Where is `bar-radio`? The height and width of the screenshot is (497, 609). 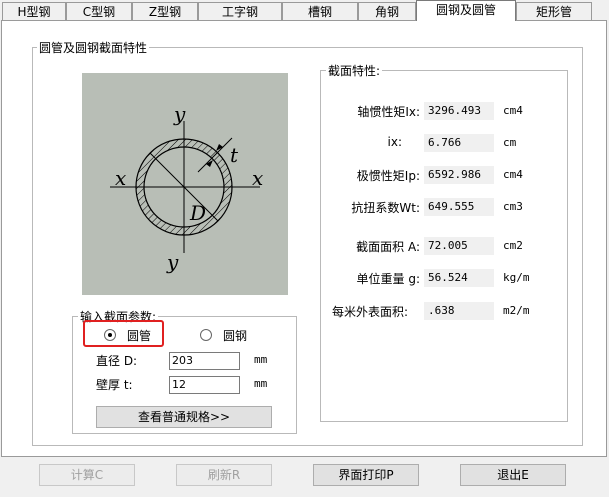 bar-radio is located at coordinates (206, 335).